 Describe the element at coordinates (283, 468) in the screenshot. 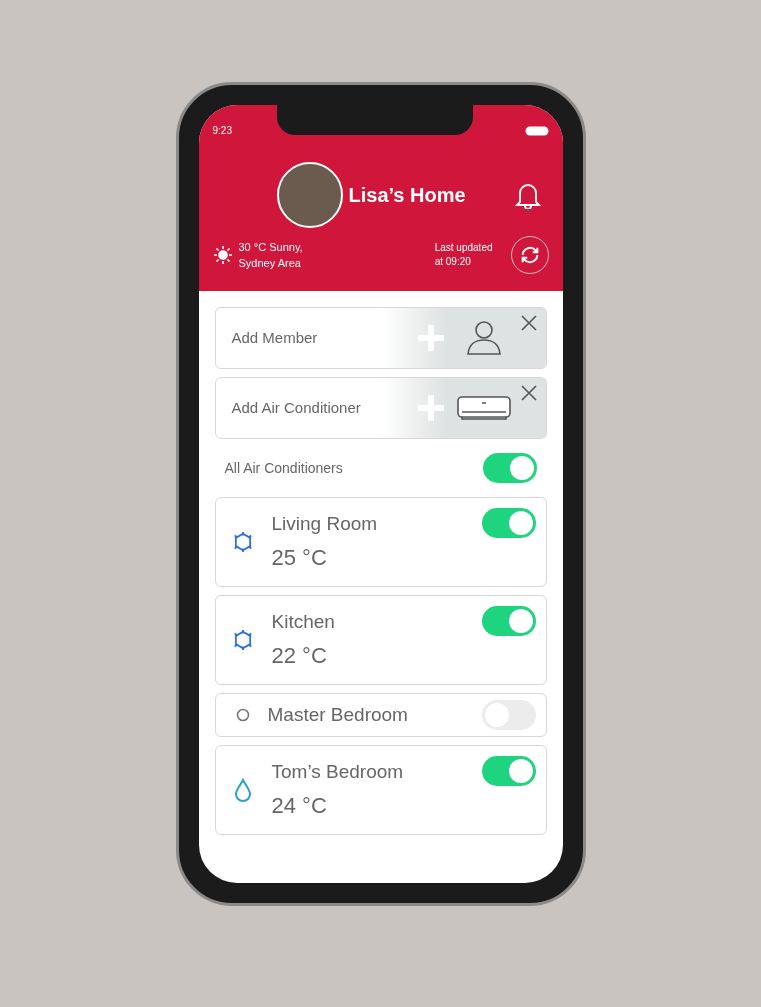

I see `all-toggle-label: All Air Conditioners` at that location.